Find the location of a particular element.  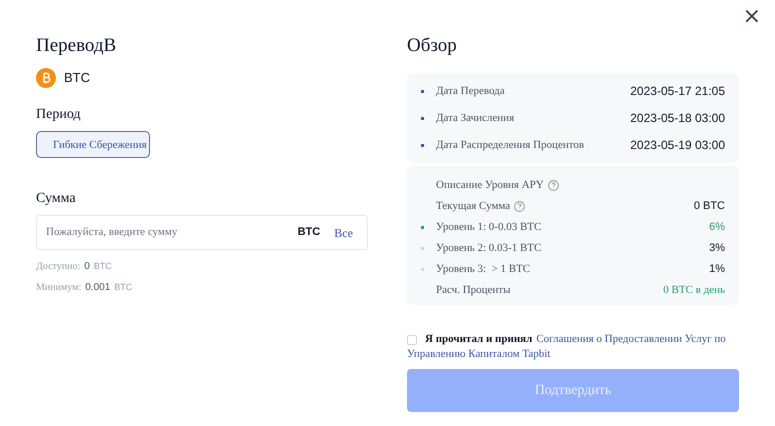

tier-rate: 6% is located at coordinates (717, 227).